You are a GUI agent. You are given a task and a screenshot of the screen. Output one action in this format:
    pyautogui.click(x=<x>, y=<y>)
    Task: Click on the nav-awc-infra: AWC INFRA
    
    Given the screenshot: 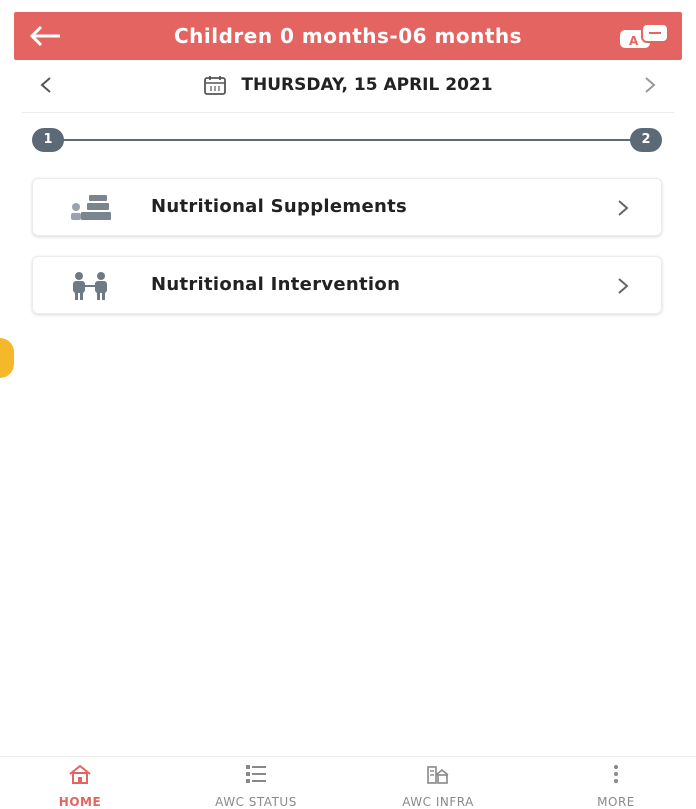 What is the action you would take?
    pyautogui.click(x=438, y=783)
    